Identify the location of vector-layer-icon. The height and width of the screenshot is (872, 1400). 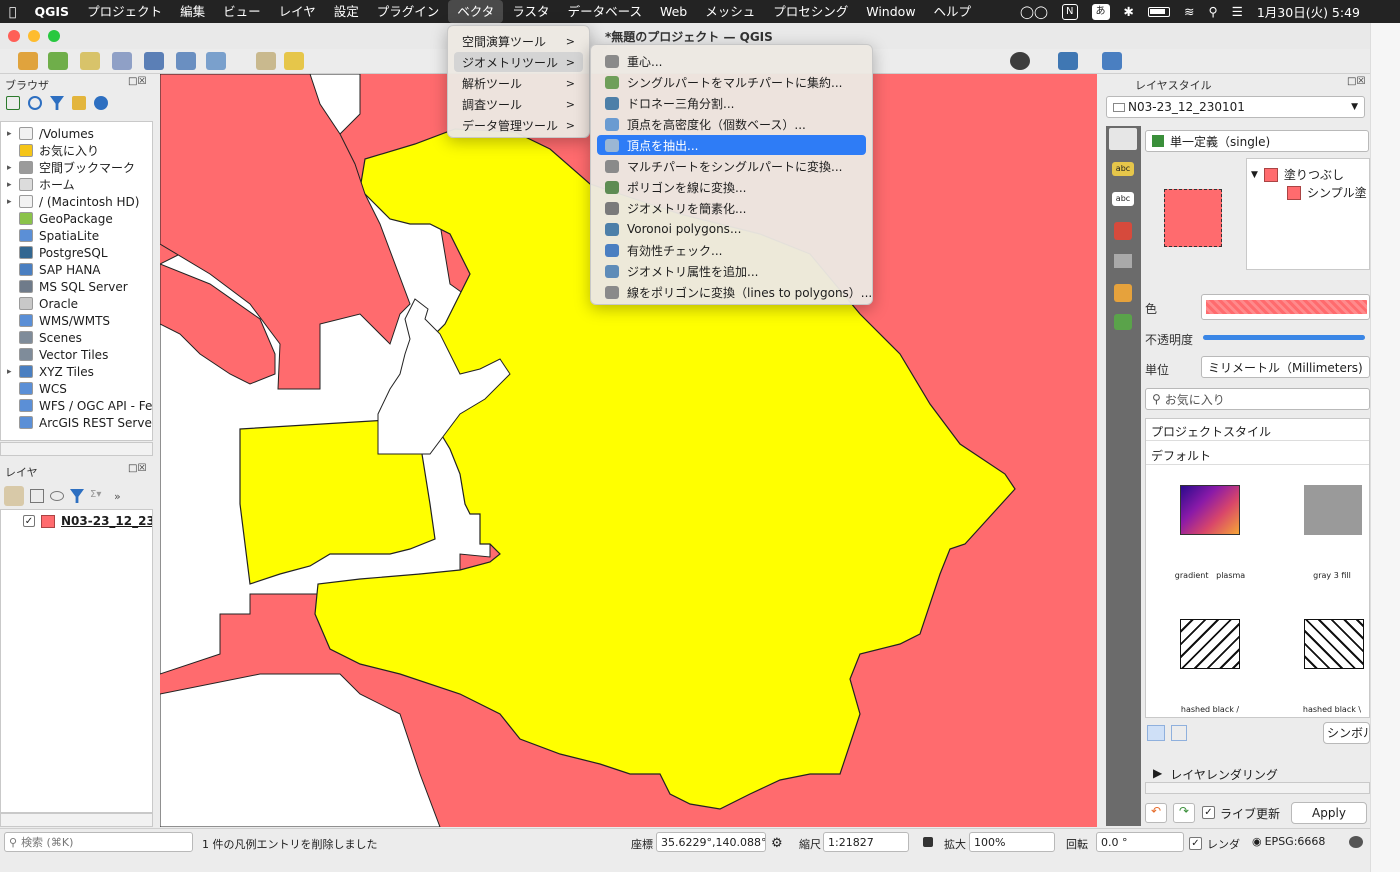
(90, 61).